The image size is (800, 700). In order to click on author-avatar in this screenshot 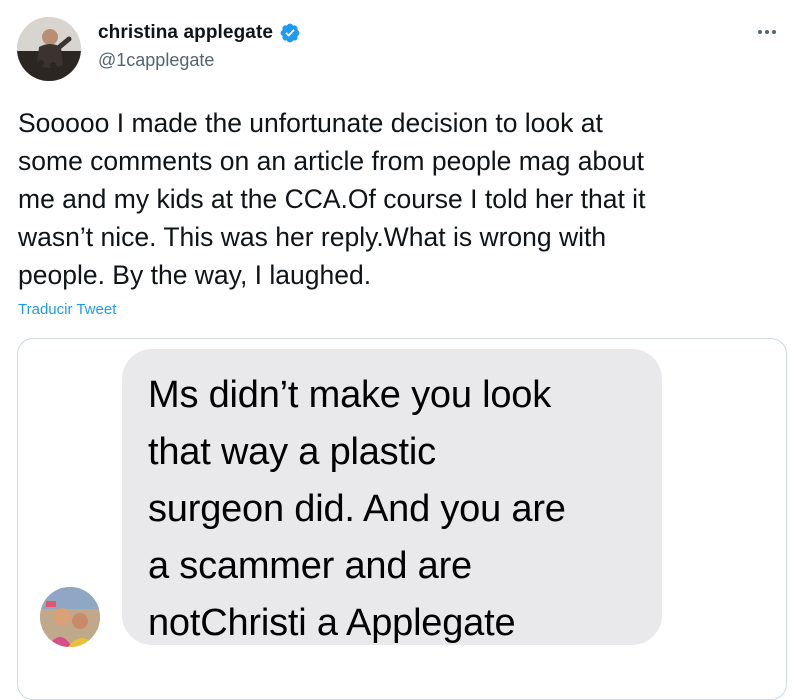, I will do `click(49, 49)`.